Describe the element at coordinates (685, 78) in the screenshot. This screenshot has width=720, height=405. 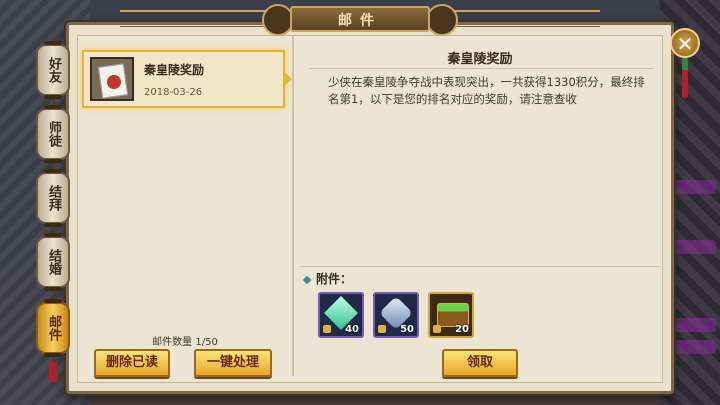
I see `close-tassel-decoration` at that location.